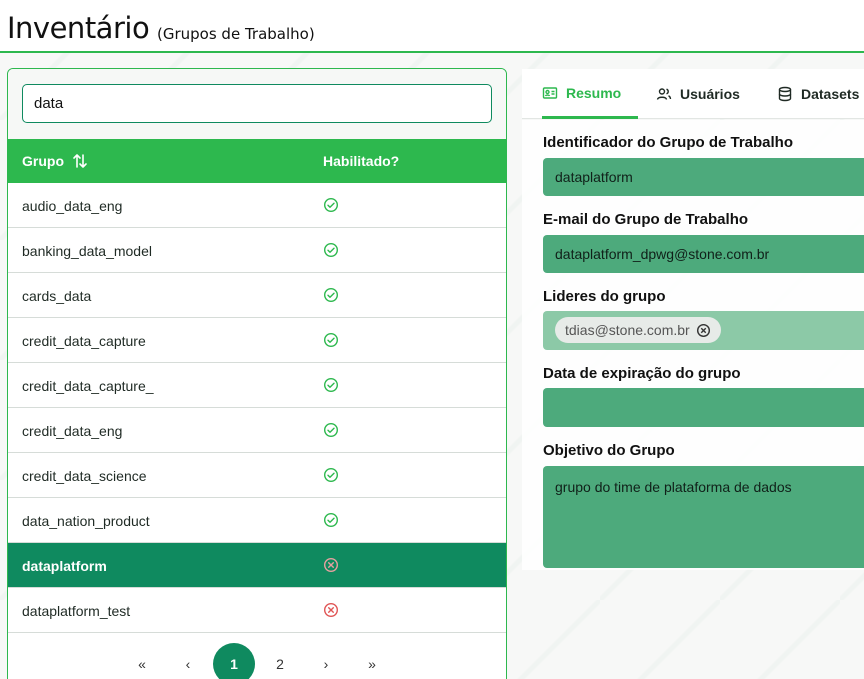  What do you see at coordinates (326, 661) in the screenshot?
I see `pagination-next-button: ›` at bounding box center [326, 661].